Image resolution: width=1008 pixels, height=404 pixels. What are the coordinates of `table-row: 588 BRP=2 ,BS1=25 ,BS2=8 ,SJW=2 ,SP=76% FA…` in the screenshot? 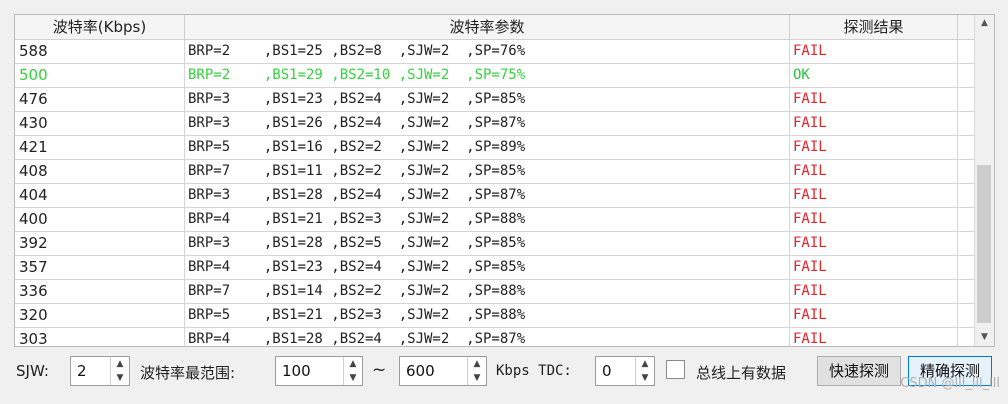 It's located at (494, 52).